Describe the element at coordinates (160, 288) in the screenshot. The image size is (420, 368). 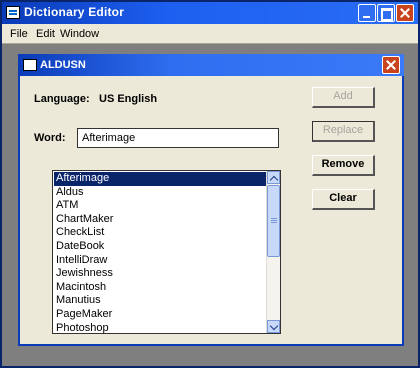
I see `list-item: Macintosh` at that location.